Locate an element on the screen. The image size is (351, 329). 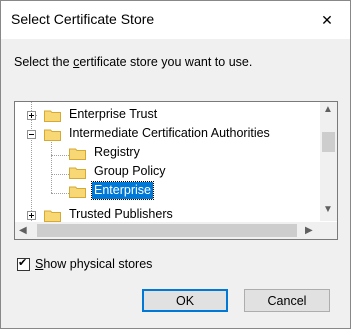
horizontal-scrollbar: ◀ ▶ is located at coordinates (167, 230).